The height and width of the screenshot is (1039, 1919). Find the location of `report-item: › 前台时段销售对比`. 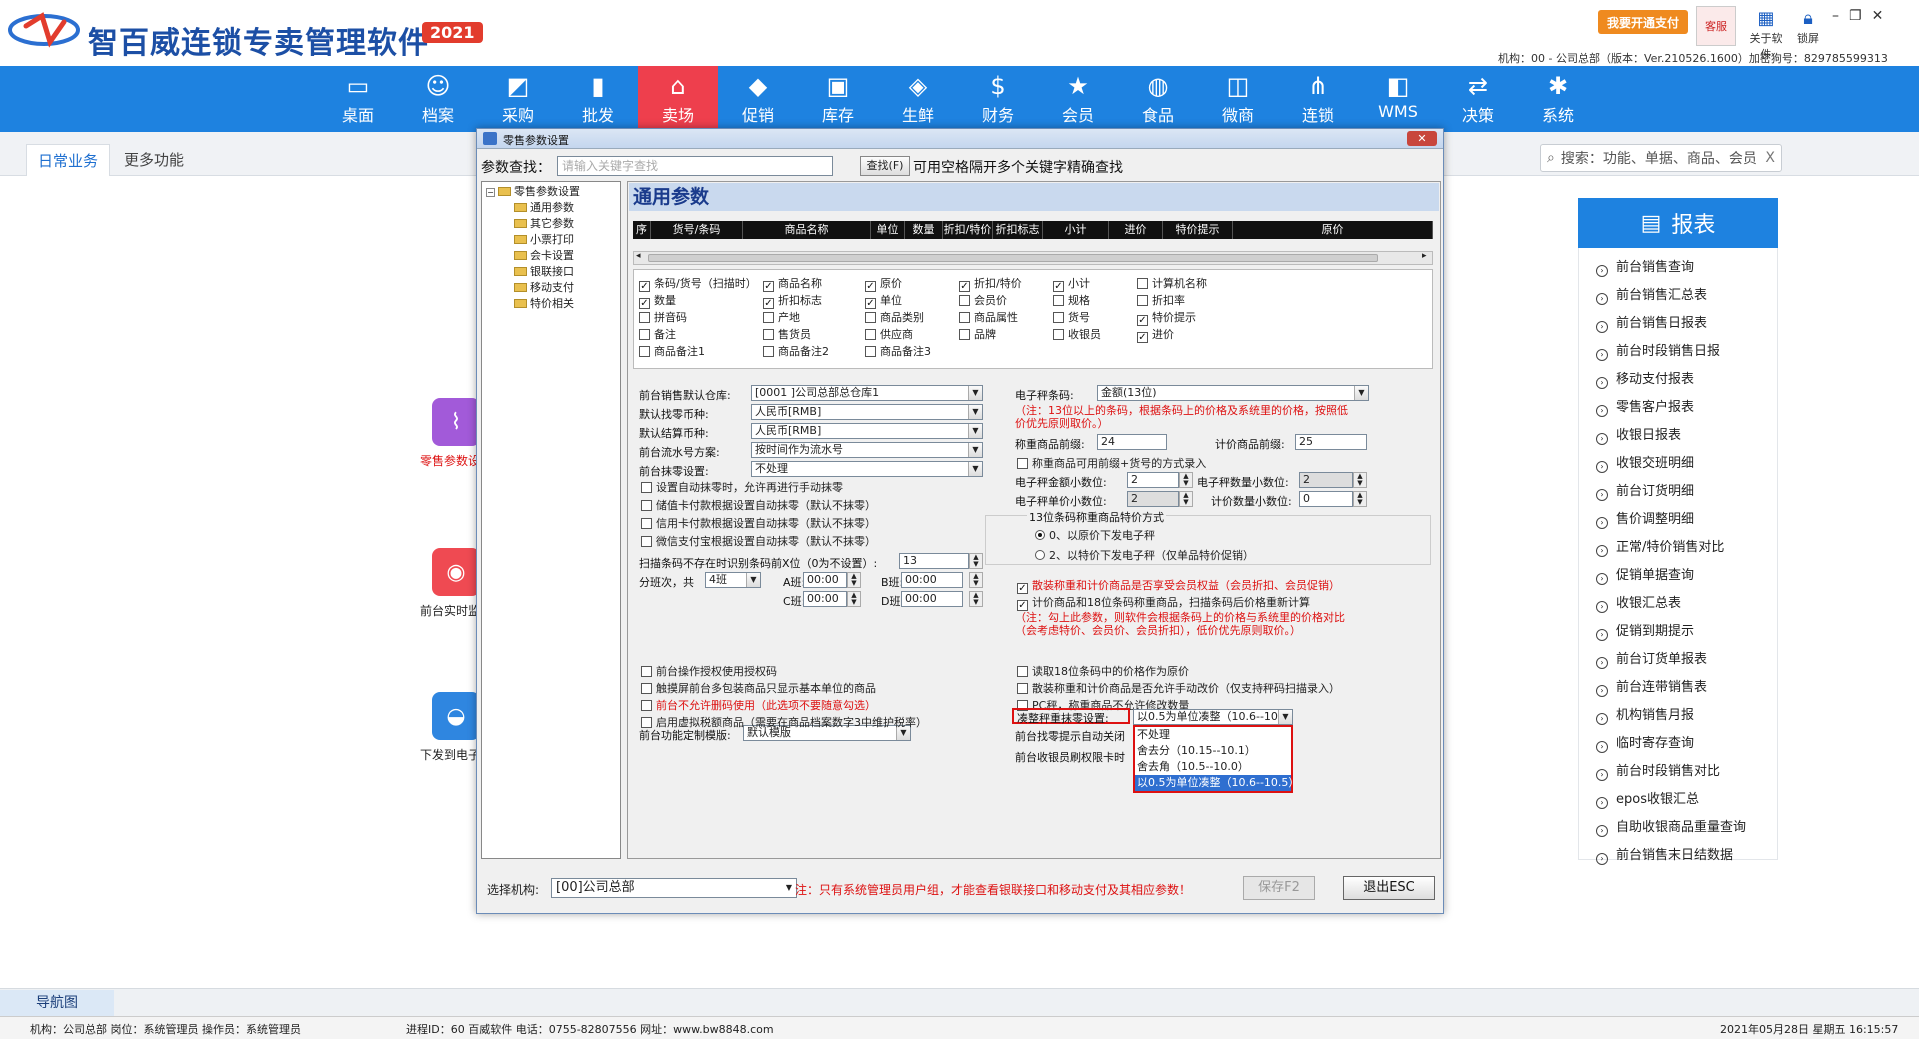

report-item: › 前台时段销售对比 is located at coordinates (1671, 772).